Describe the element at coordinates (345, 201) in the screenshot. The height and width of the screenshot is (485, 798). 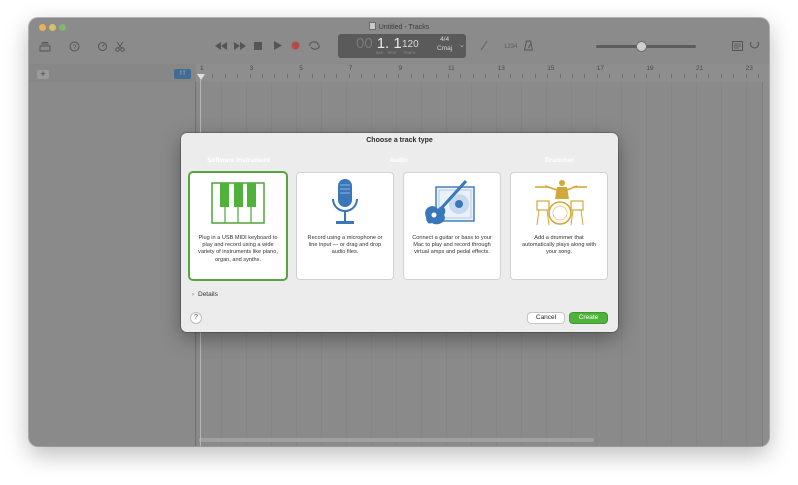
I see `microphone-icon` at that location.